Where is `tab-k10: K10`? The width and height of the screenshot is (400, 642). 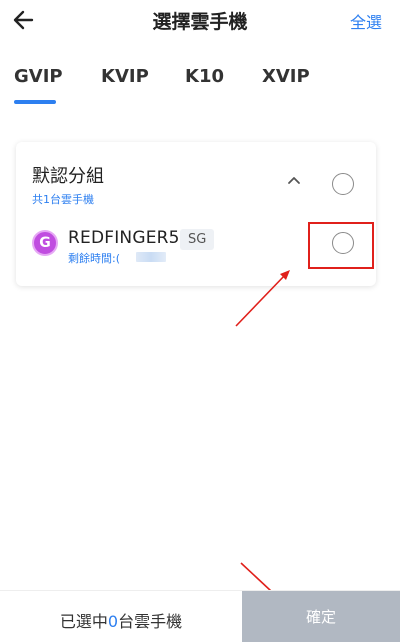
tab-k10: K10 is located at coordinates (204, 76).